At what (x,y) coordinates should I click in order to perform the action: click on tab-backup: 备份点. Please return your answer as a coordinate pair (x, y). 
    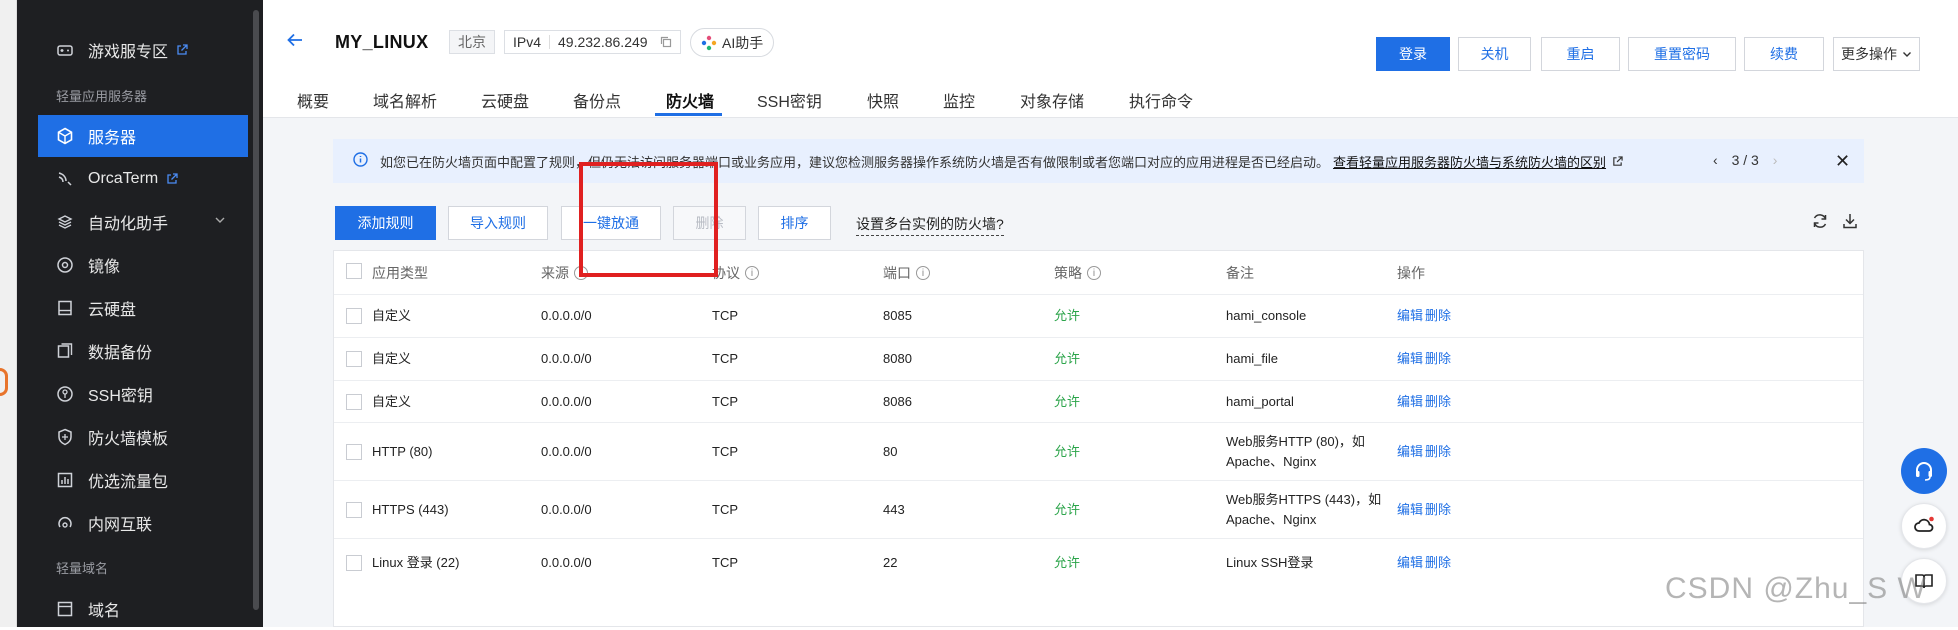
    Looking at the image, I should click on (597, 100).